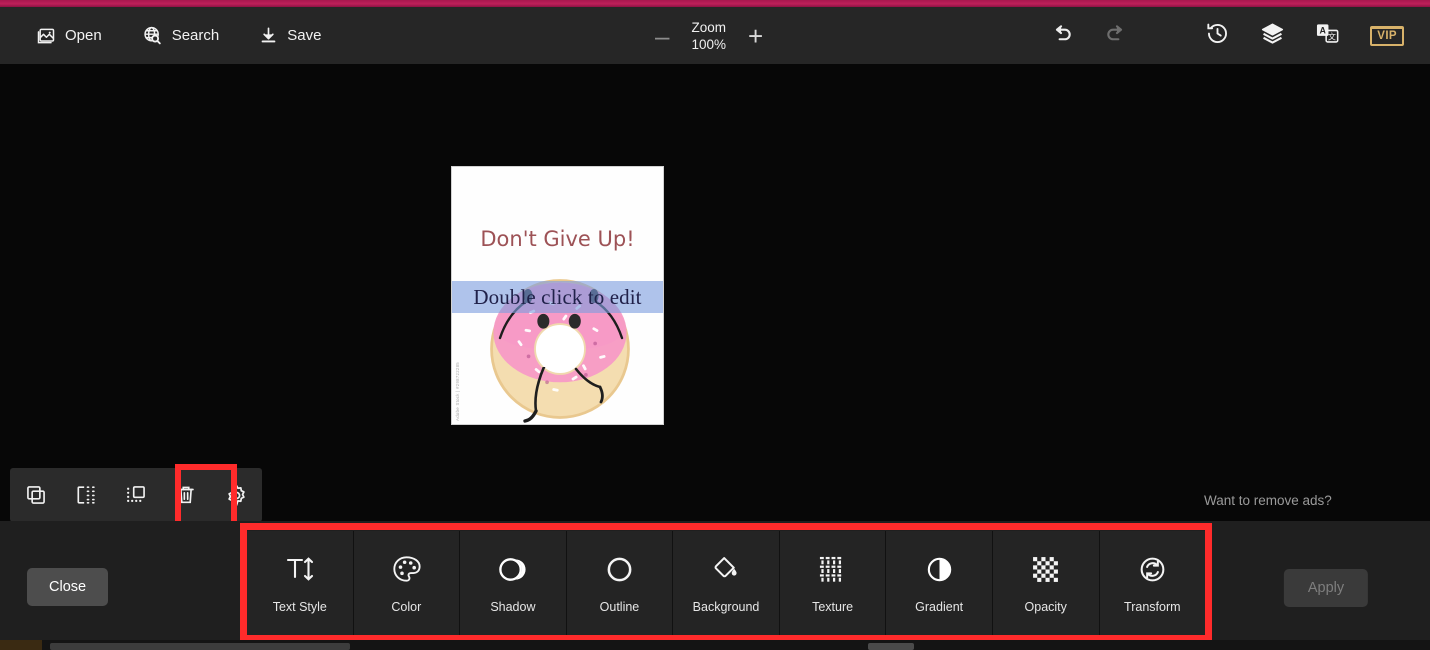 The width and height of the screenshot is (1430, 650). What do you see at coordinates (1326, 588) in the screenshot?
I see `apply-button: Apply` at bounding box center [1326, 588].